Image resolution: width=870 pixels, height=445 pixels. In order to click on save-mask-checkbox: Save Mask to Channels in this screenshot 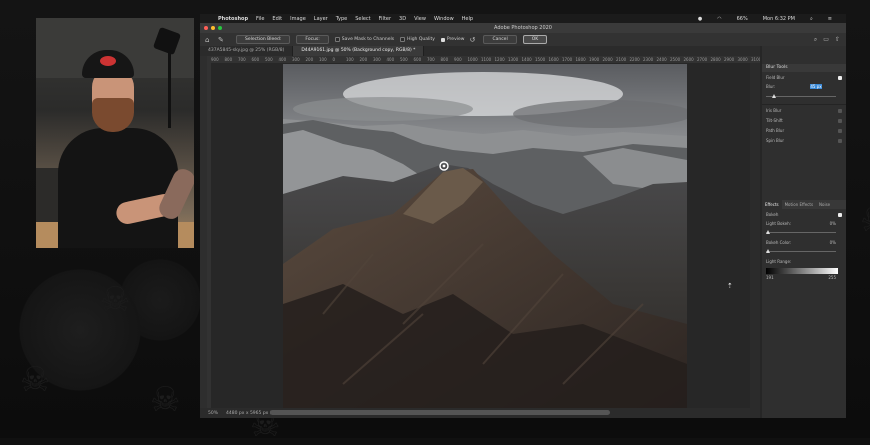, I will do `click(364, 39)`.